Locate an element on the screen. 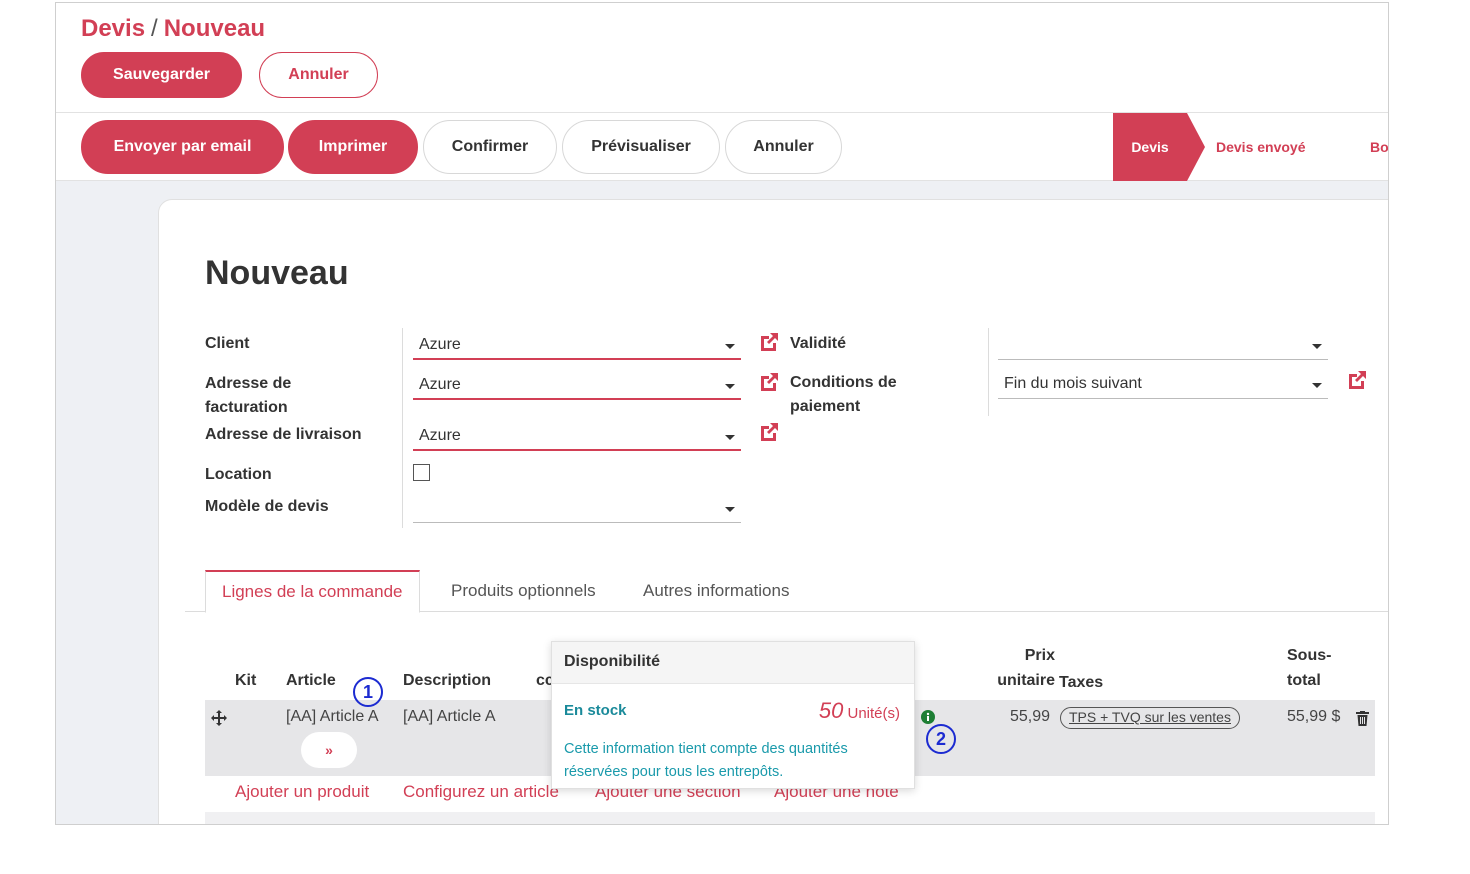 This screenshot has width=1470, height=874. client-value: Azure is located at coordinates (440, 344).